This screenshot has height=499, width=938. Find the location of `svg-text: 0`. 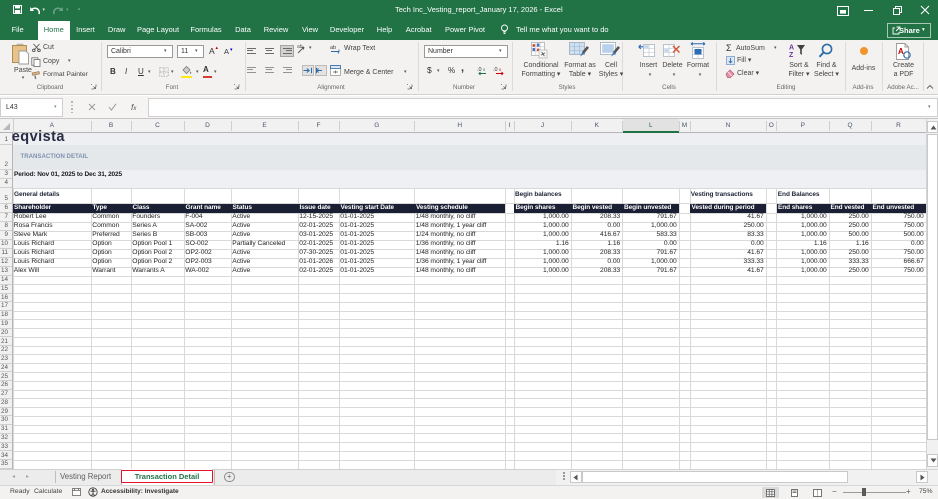

svg-text: 0 is located at coordinates (484, 69).